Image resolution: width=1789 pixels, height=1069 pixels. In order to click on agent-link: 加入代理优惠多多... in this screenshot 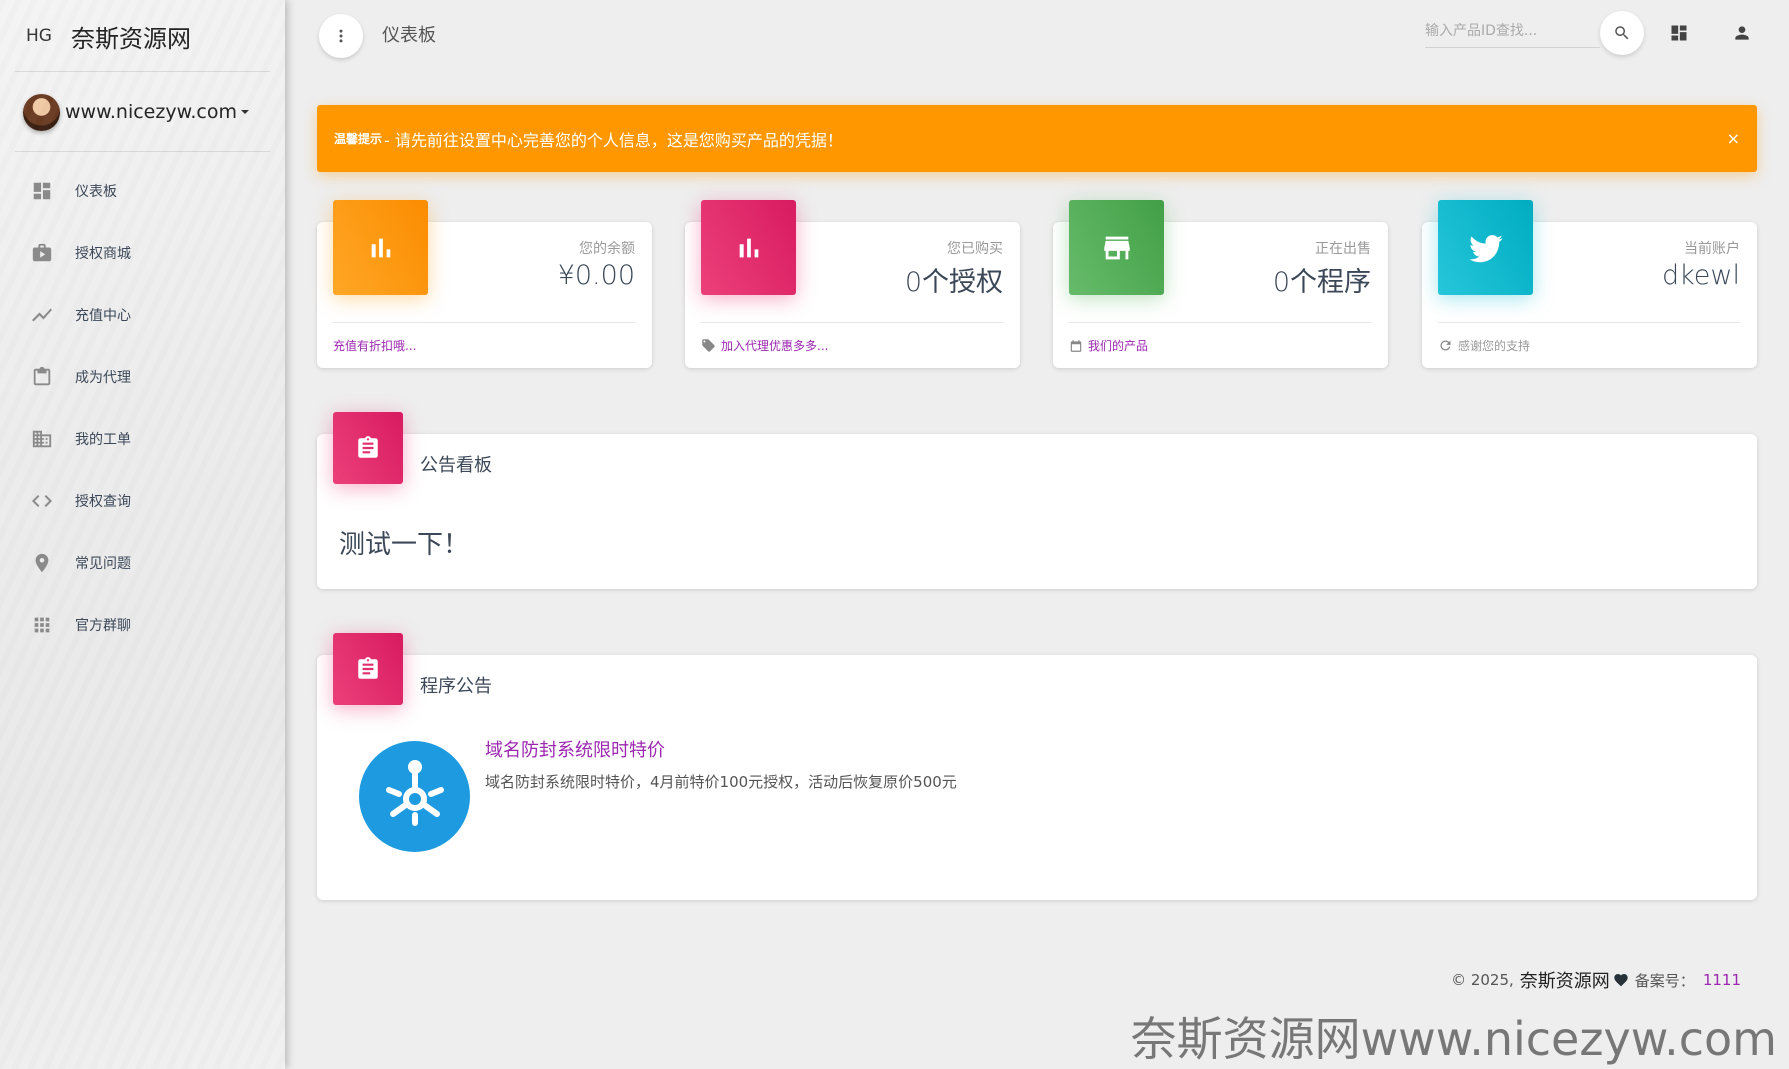, I will do `click(774, 345)`.